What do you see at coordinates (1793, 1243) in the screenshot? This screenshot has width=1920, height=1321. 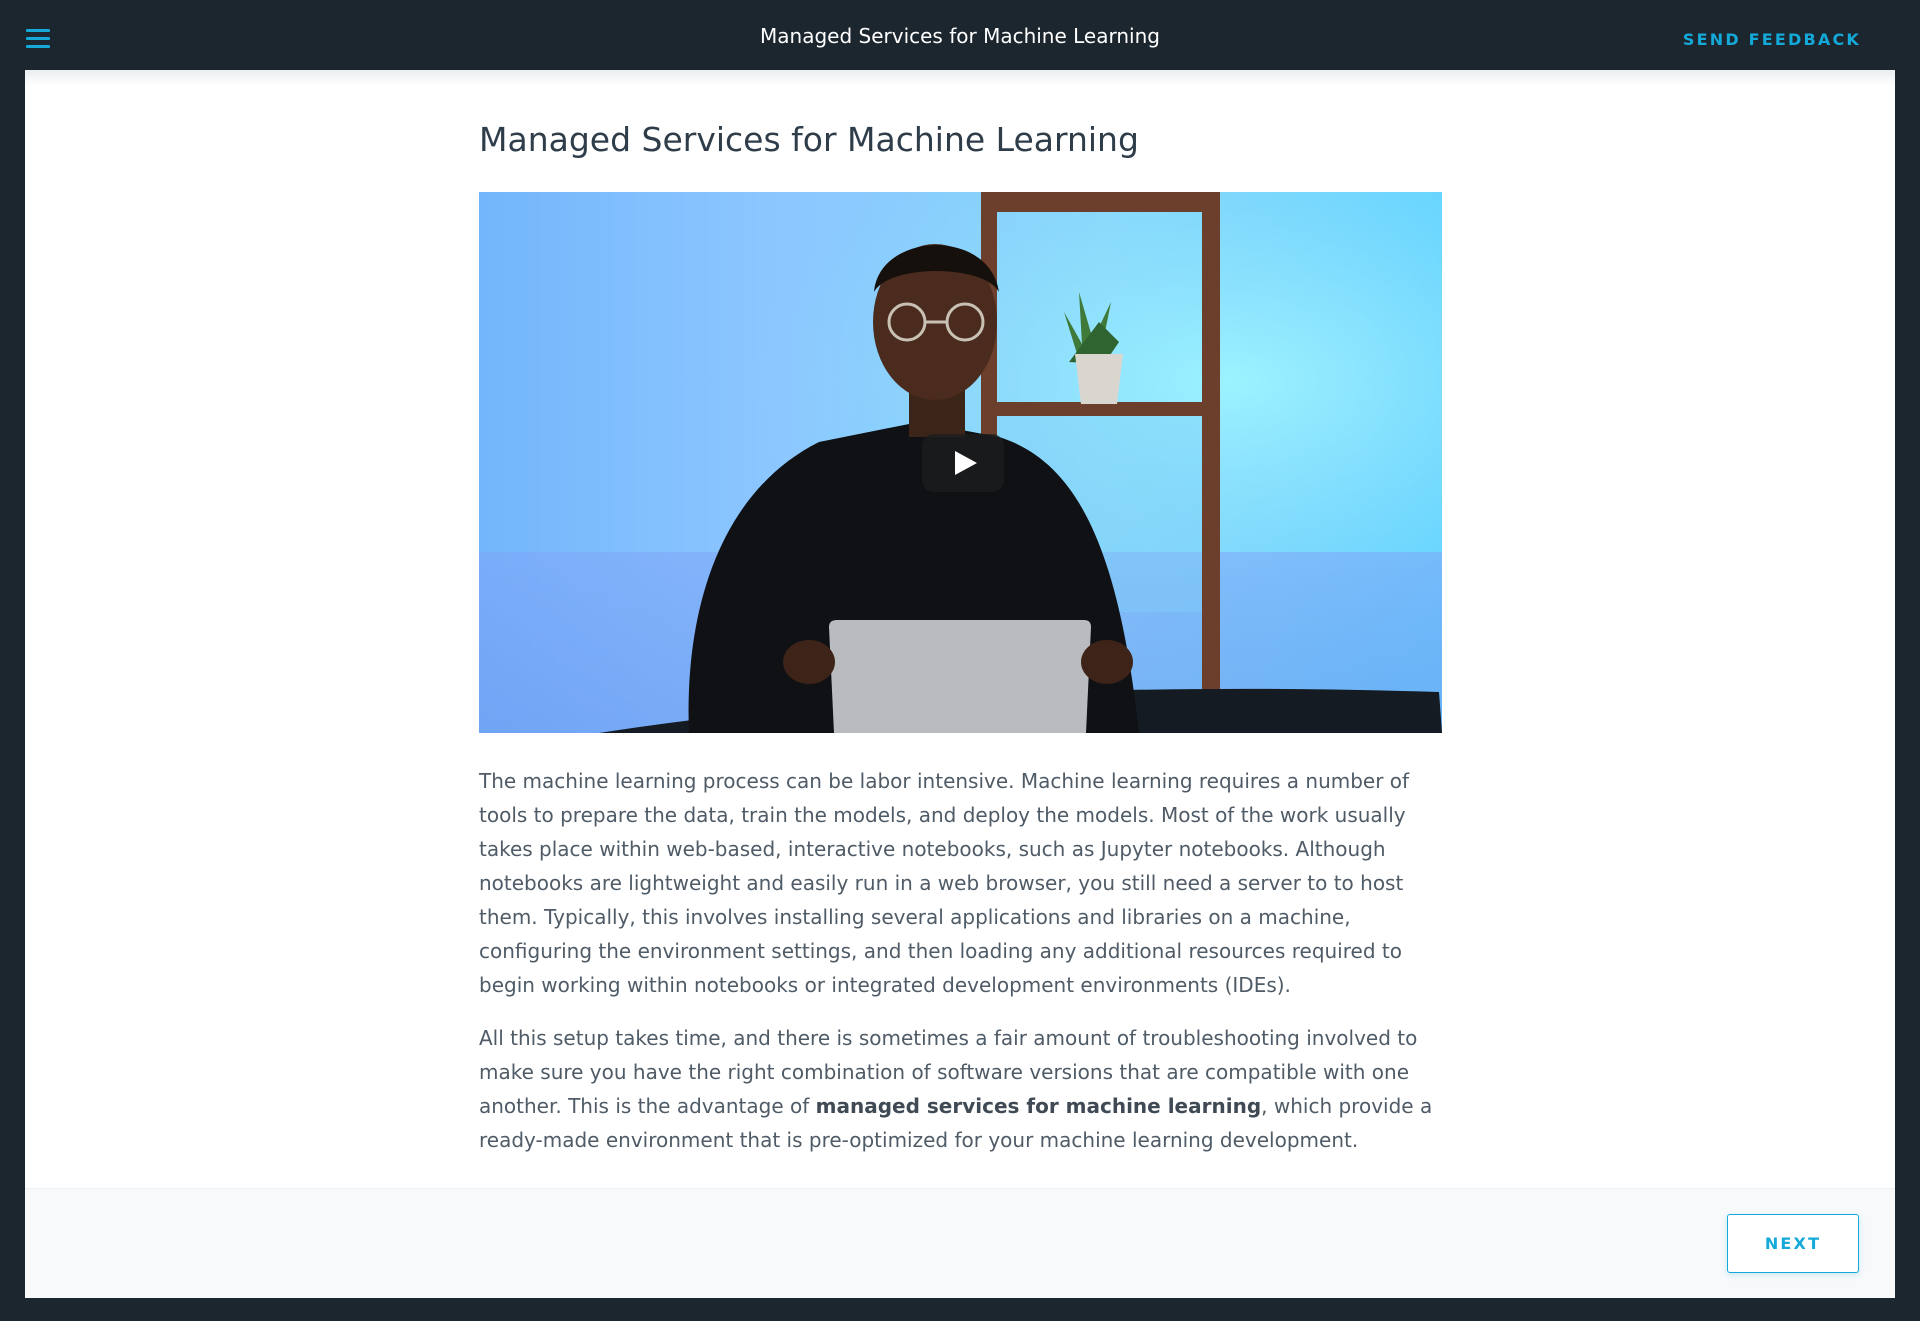 I see `next-button: NEXT` at bounding box center [1793, 1243].